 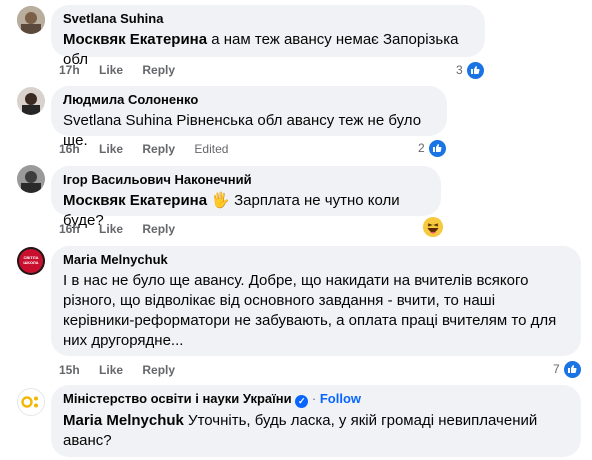 I want to click on comment-author: Людмила Солоненко, so click(x=249, y=100).